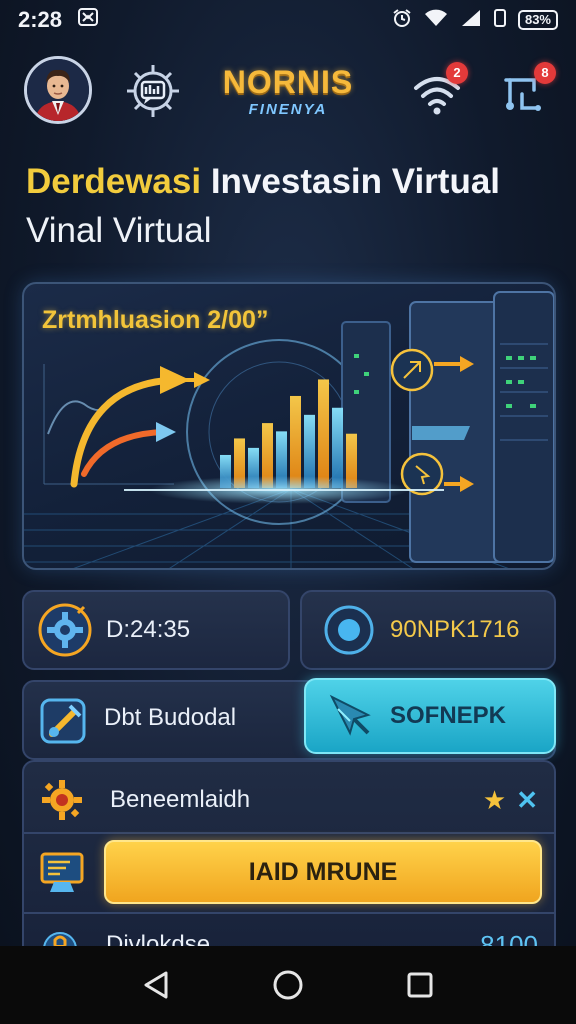 The image size is (576, 1024). Describe the element at coordinates (40, 19) in the screenshot. I see `status-time: 2:28` at that location.